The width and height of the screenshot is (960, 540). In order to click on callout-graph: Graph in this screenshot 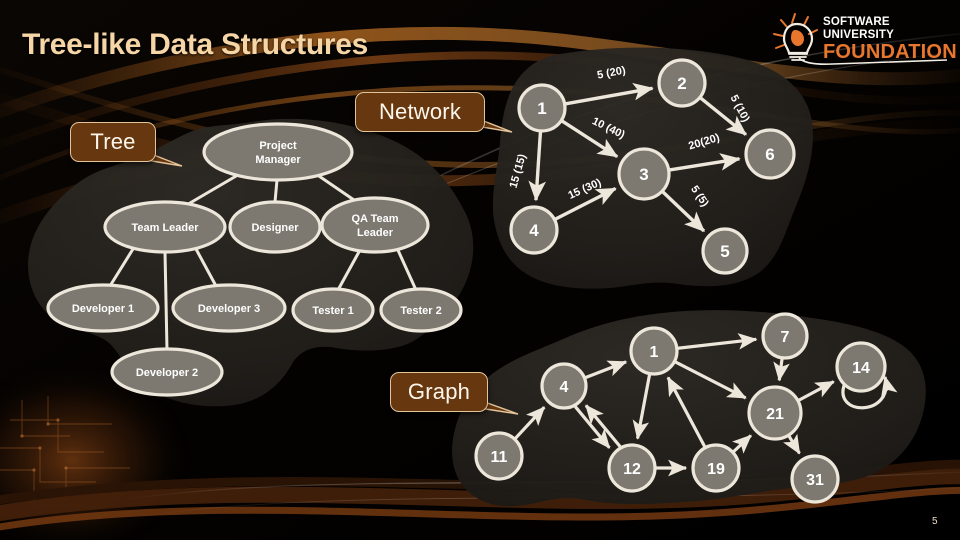, I will do `click(439, 392)`.